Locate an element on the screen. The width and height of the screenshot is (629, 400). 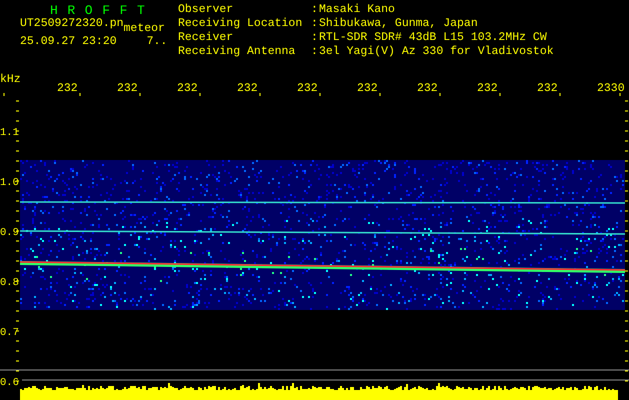
mode-label: meteor is located at coordinates (144, 29).